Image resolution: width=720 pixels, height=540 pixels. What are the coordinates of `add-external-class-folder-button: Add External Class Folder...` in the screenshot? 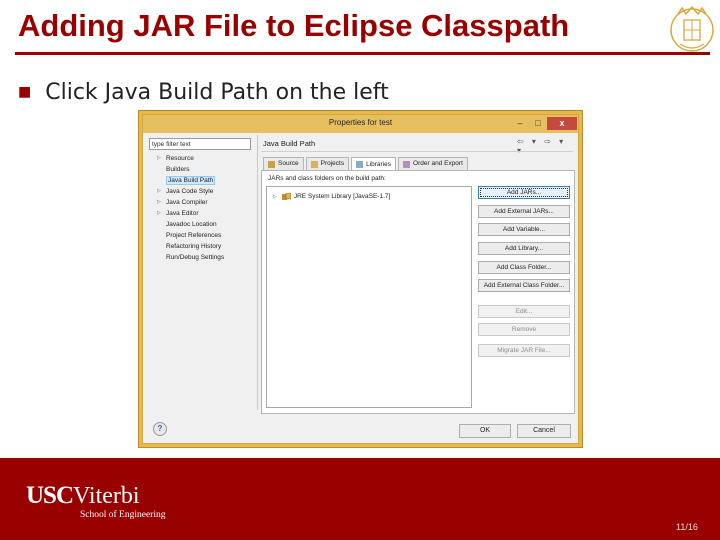 It's located at (524, 285).